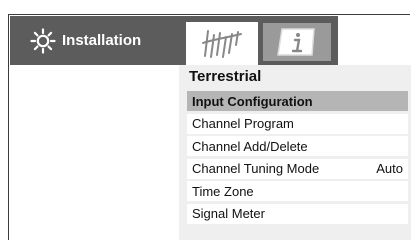 The image size is (412, 242). I want to click on menu-item-time-zone: Time Zone, so click(297, 191).